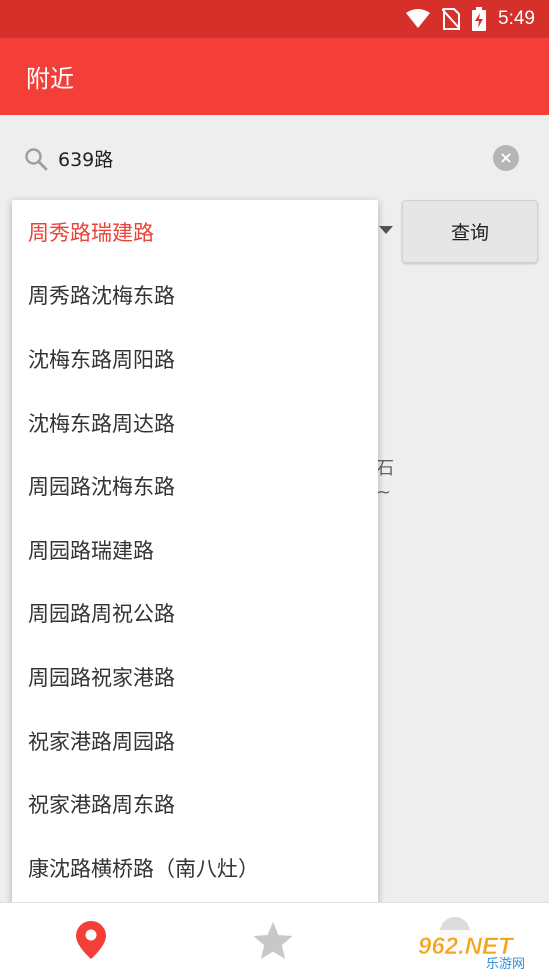  I want to click on dropdown-item: 沈梅东路周达路, so click(195, 423).